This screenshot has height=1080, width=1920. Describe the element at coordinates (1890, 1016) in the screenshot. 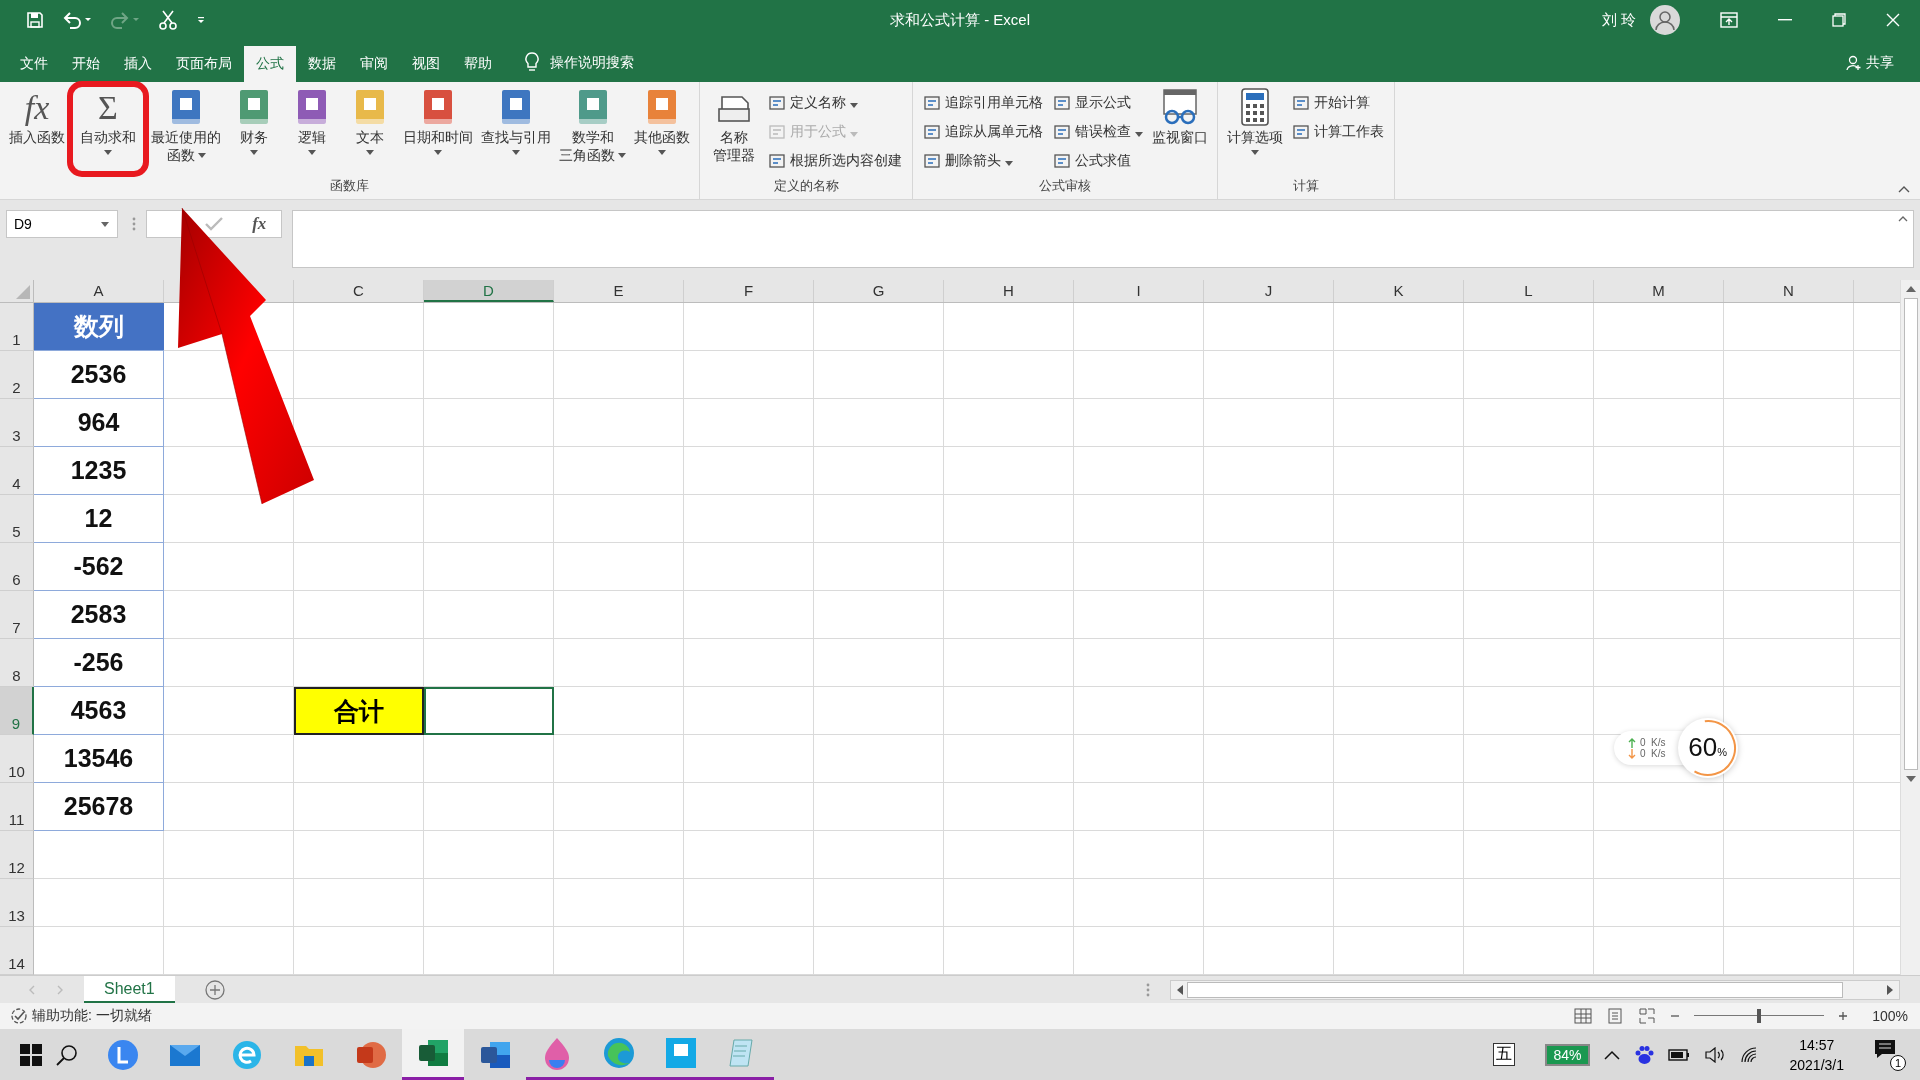

I see `zoom-level: 100%` at that location.